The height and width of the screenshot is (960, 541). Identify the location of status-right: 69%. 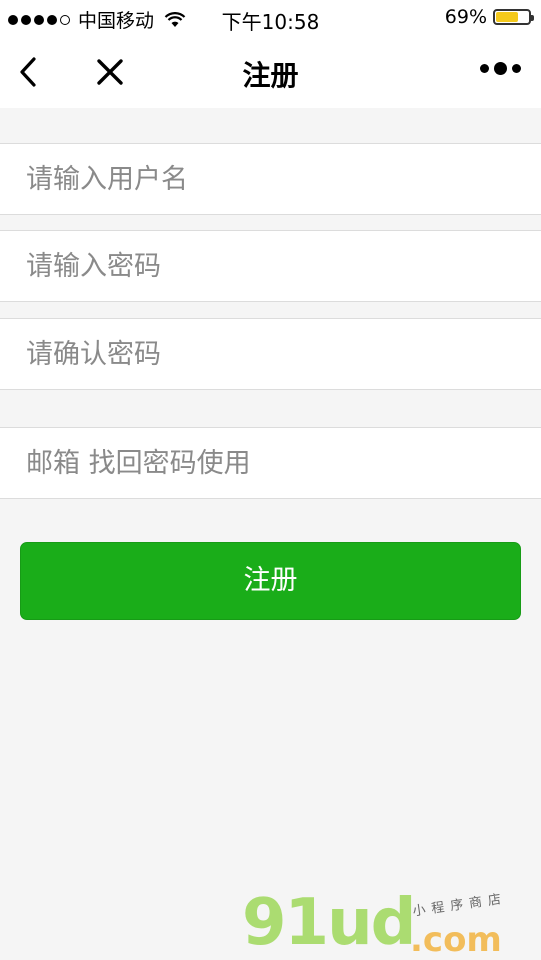
(489, 17).